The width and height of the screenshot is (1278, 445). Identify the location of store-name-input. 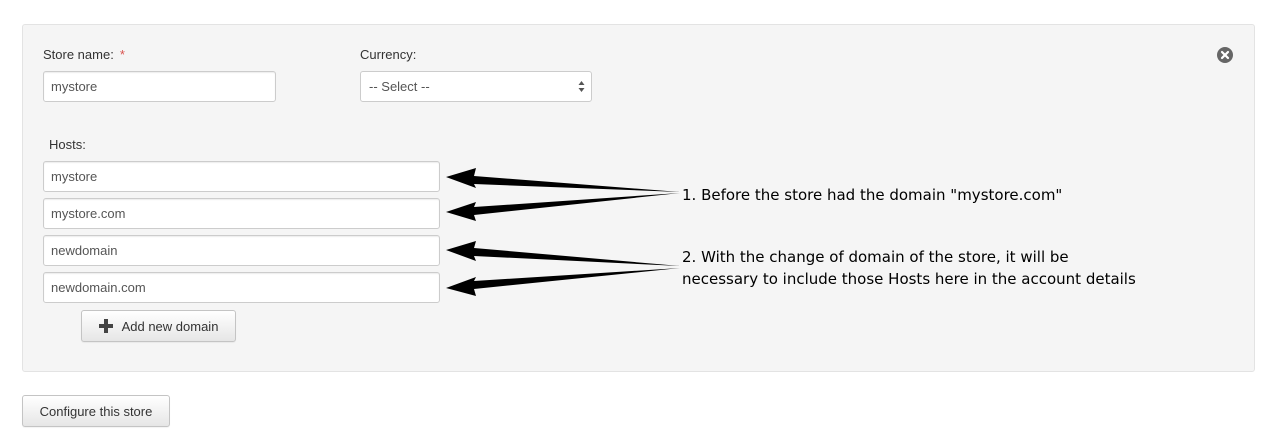
(159, 86).